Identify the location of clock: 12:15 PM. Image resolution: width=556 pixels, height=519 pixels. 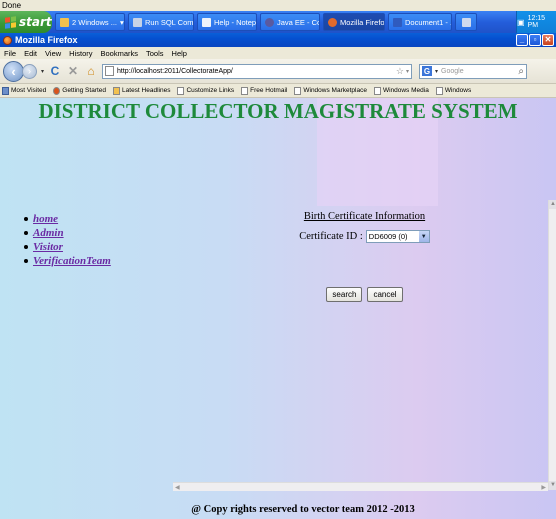
(536, 22).